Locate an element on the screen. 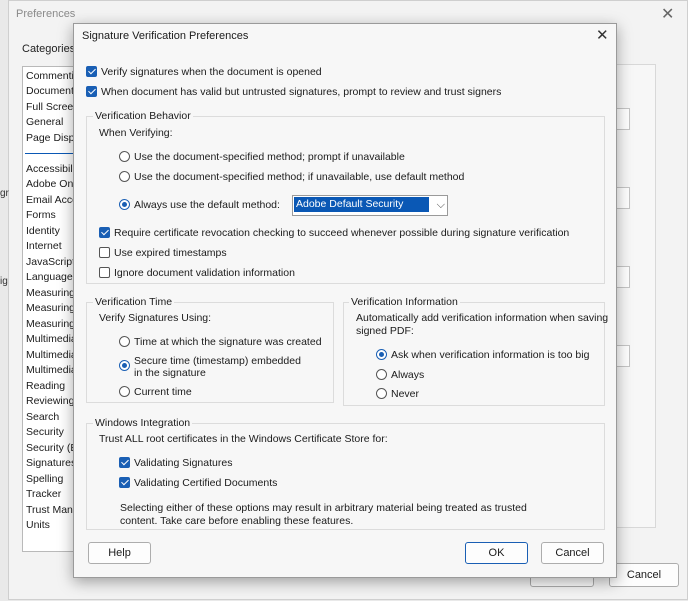  info-option-always: Always is located at coordinates (400, 375).